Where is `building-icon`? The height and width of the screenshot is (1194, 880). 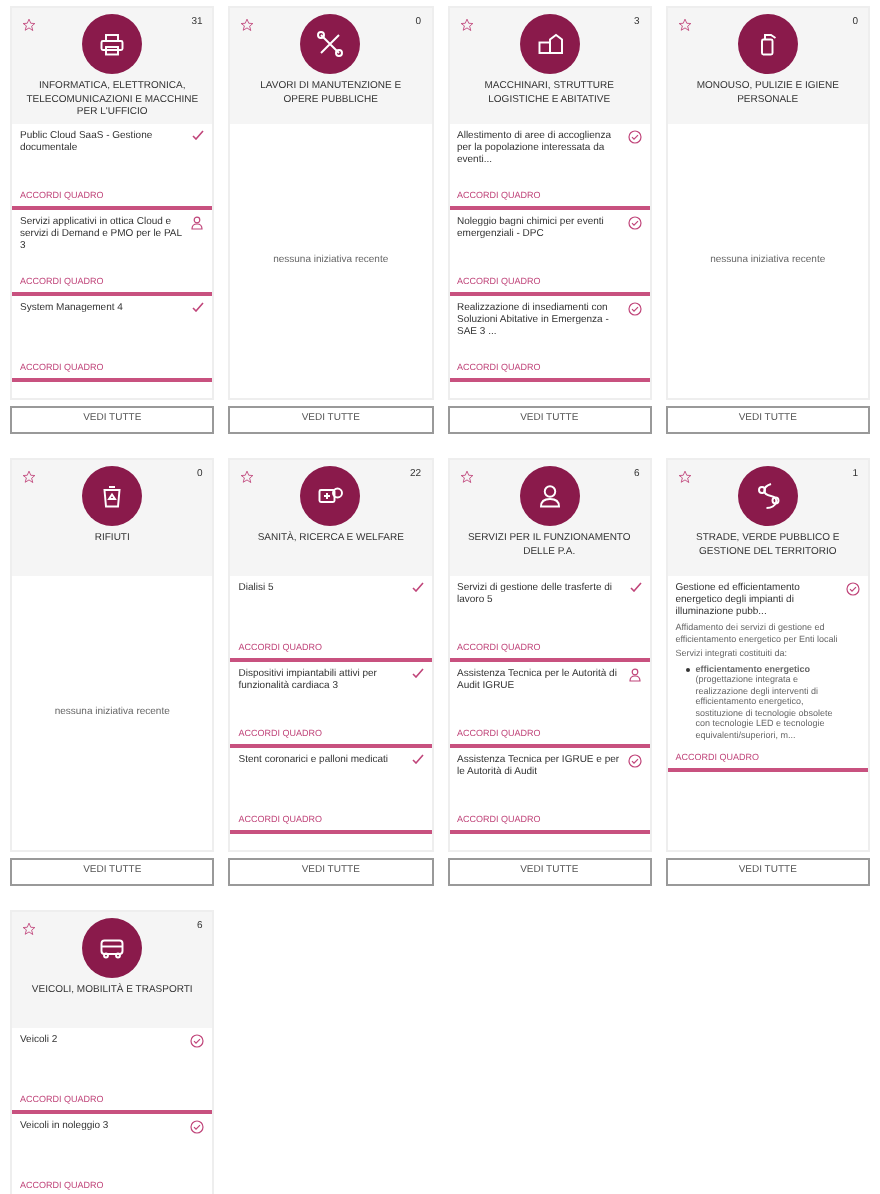
building-icon is located at coordinates (549, 44).